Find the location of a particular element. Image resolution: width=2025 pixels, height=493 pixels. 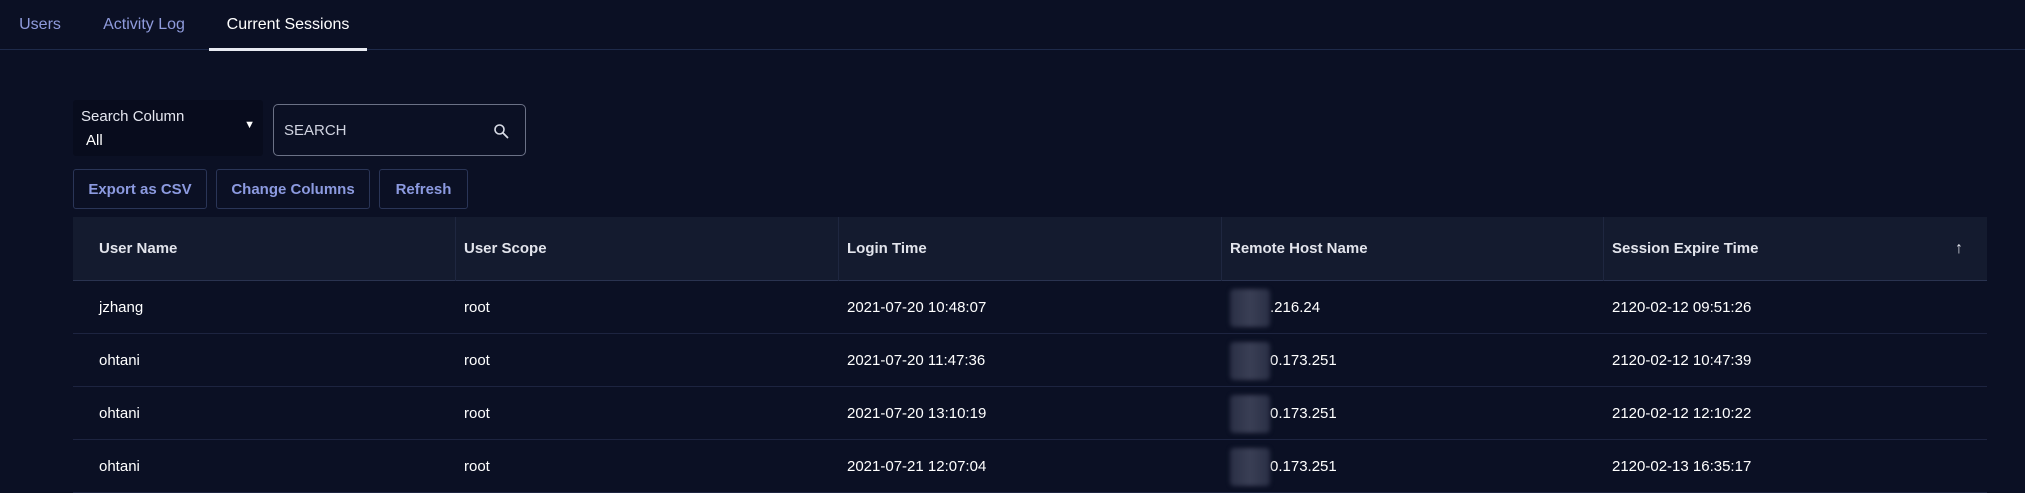

tab-activity-log: Activity Log is located at coordinates (144, 25).